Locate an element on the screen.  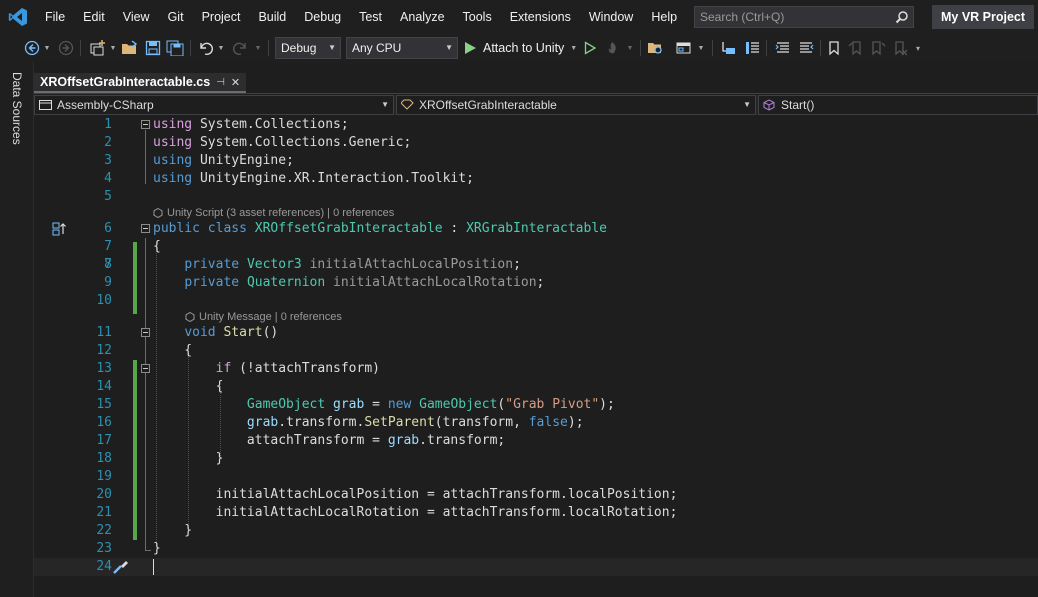
chevron-down-icon: ▼ is located at coordinates (747, 104).